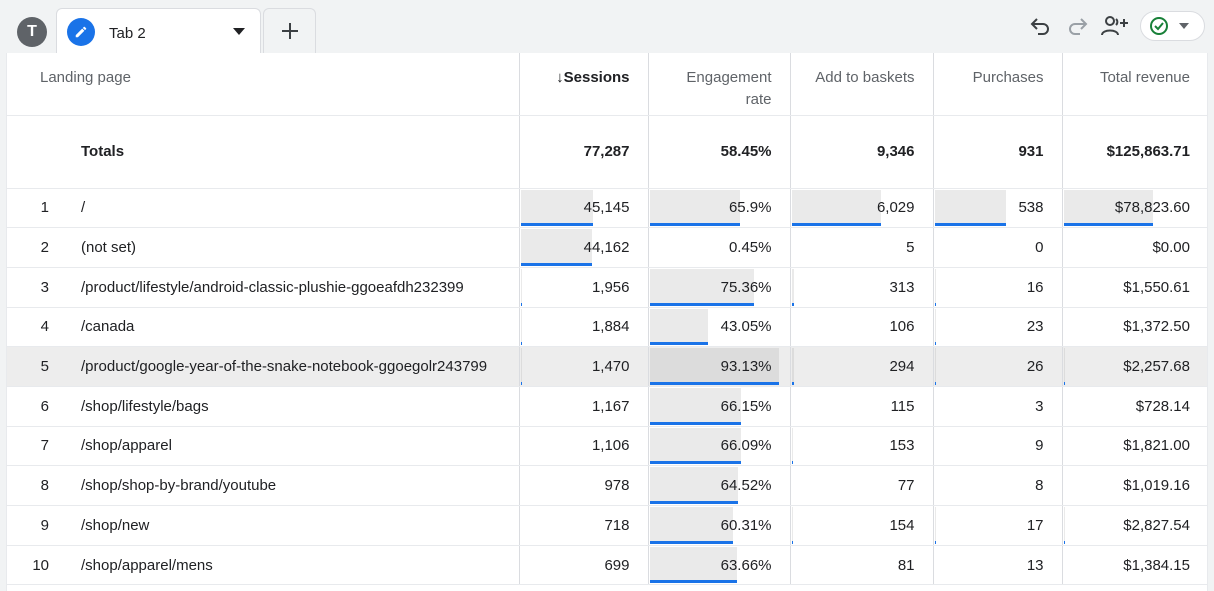 Image resolution: width=1214 pixels, height=591 pixels. Describe the element at coordinates (750, 208) in the screenshot. I see `cell-value: 65.9%` at that location.